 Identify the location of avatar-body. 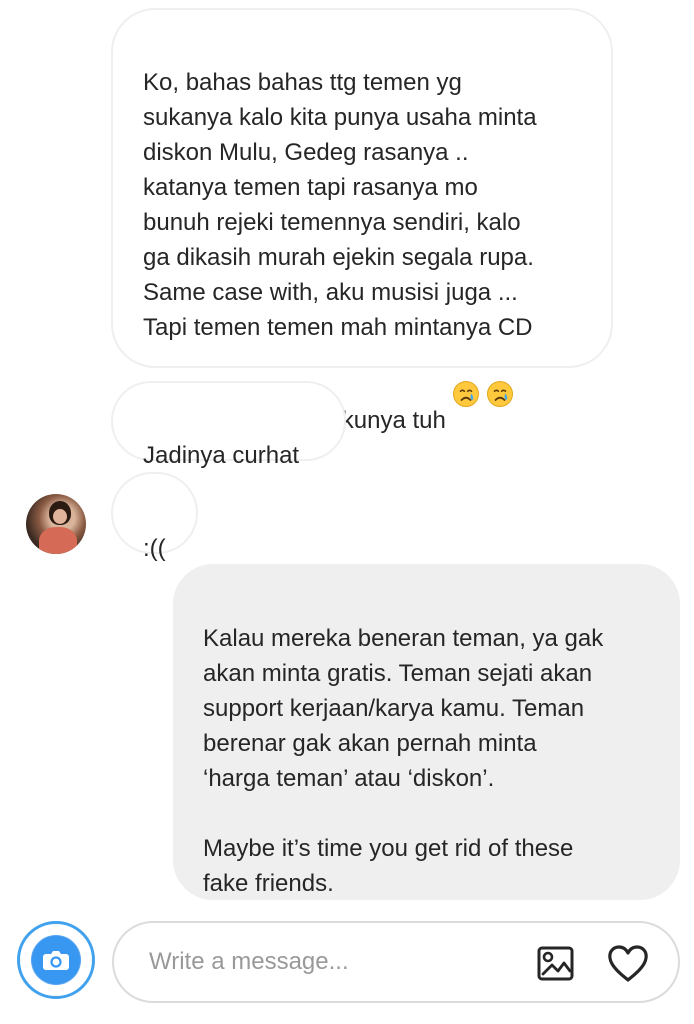
(58, 540).